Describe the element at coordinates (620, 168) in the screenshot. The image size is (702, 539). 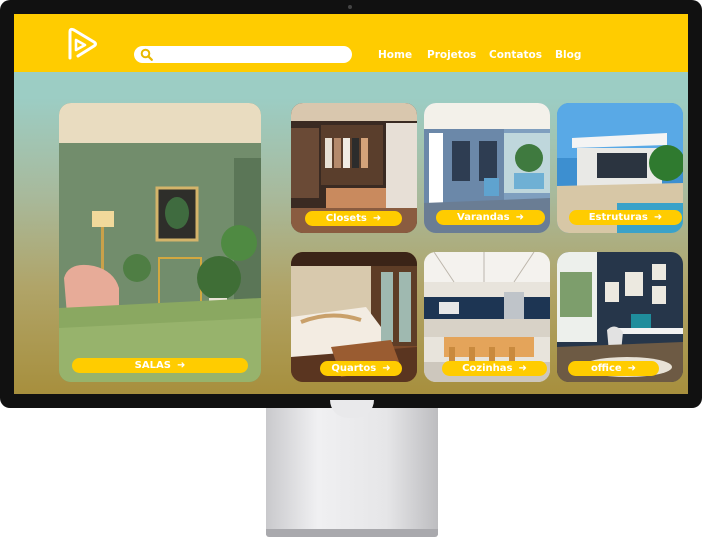
I see `card-estruturas: Estruturas ➜` at that location.